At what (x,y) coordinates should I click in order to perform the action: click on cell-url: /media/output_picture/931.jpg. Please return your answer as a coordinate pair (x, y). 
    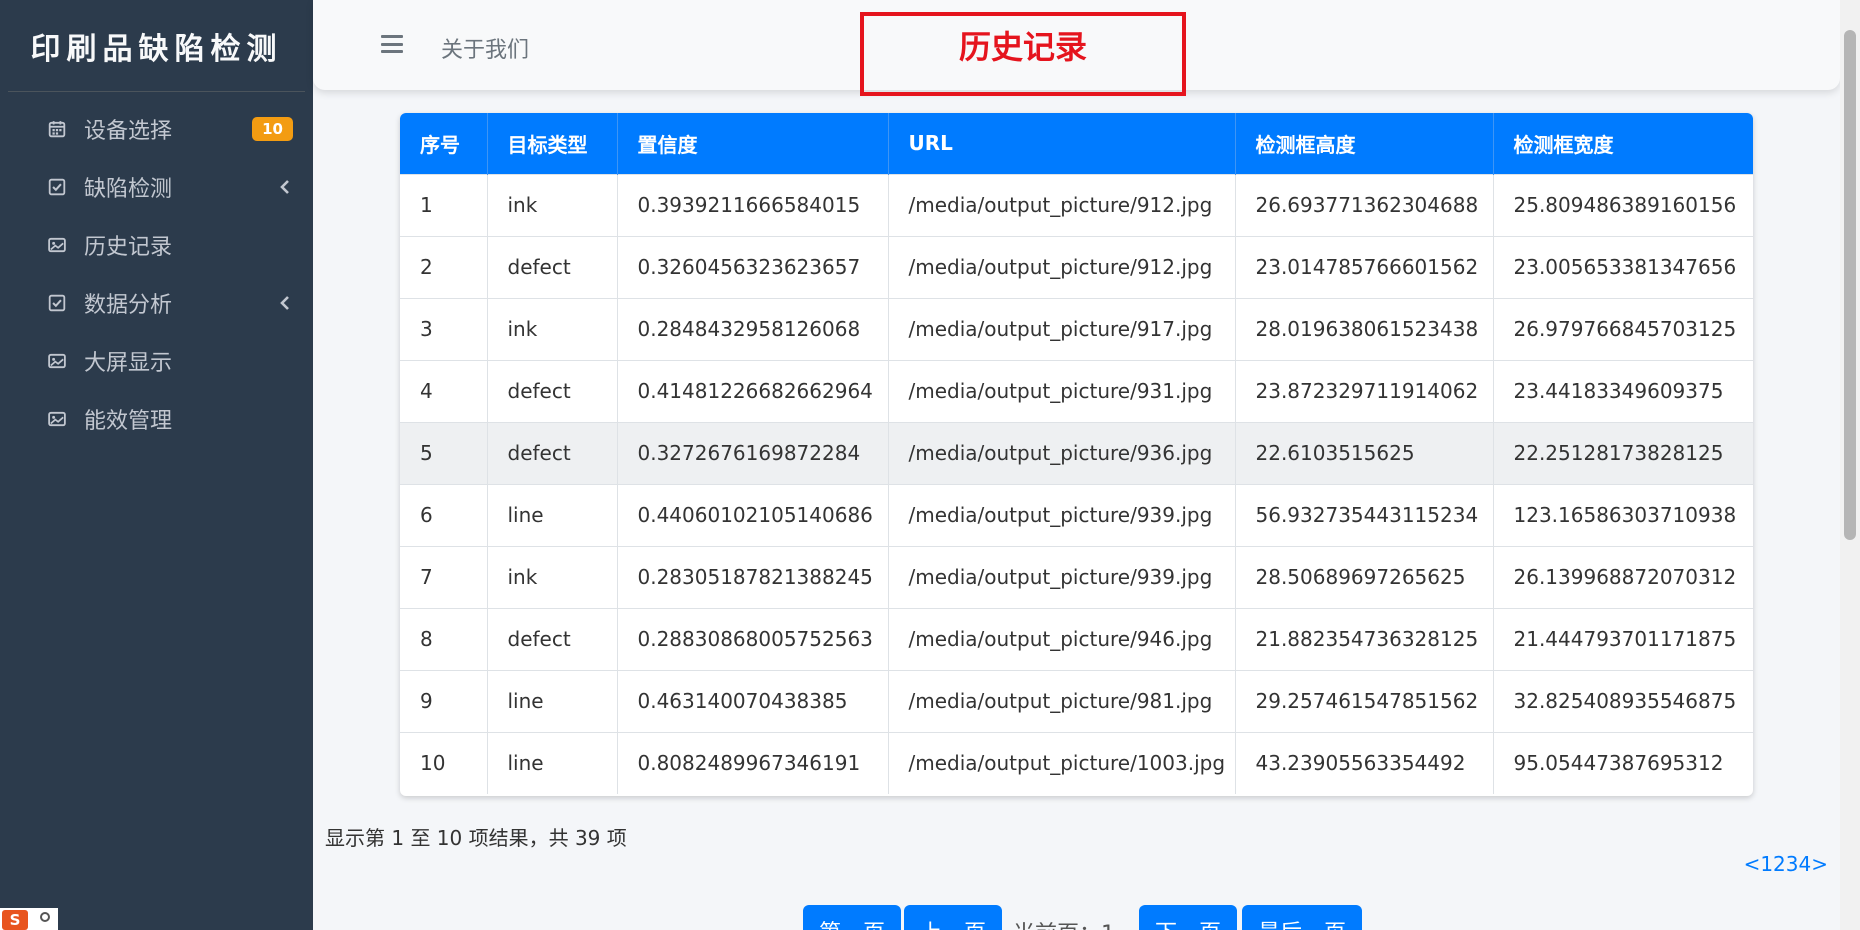
    Looking at the image, I should click on (1062, 390).